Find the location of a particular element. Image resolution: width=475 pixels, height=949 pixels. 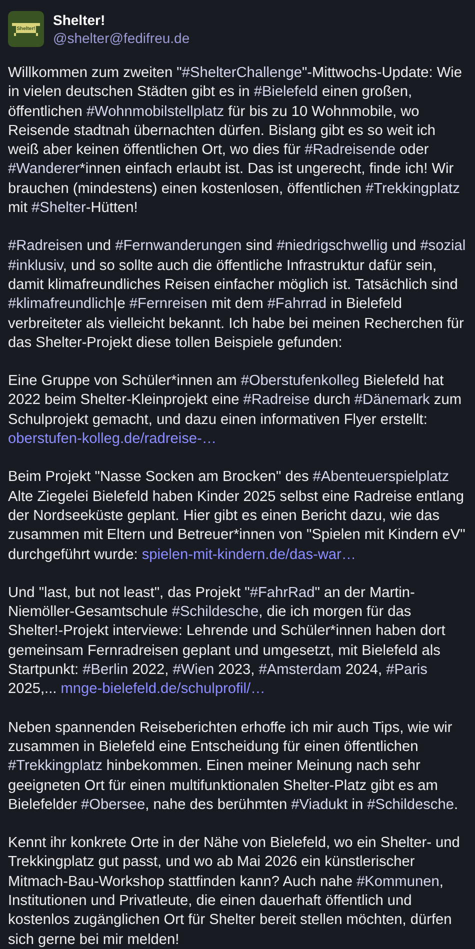

hashtag-link: #Fahrrad is located at coordinates (297, 304).